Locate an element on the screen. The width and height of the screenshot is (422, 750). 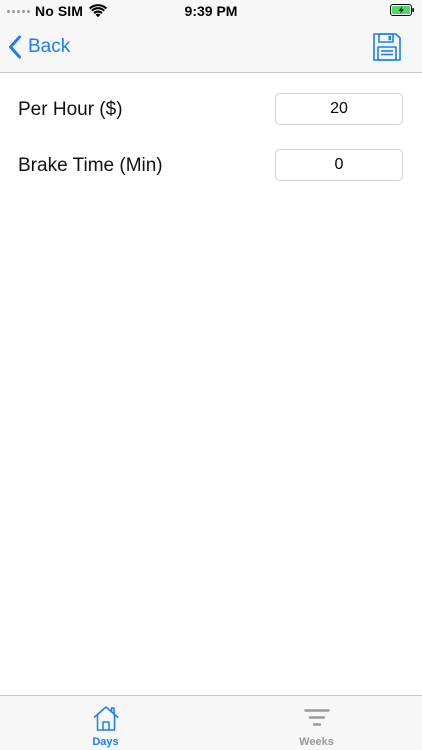
brake-time-label: Brake Time (Min) is located at coordinates (90, 165).